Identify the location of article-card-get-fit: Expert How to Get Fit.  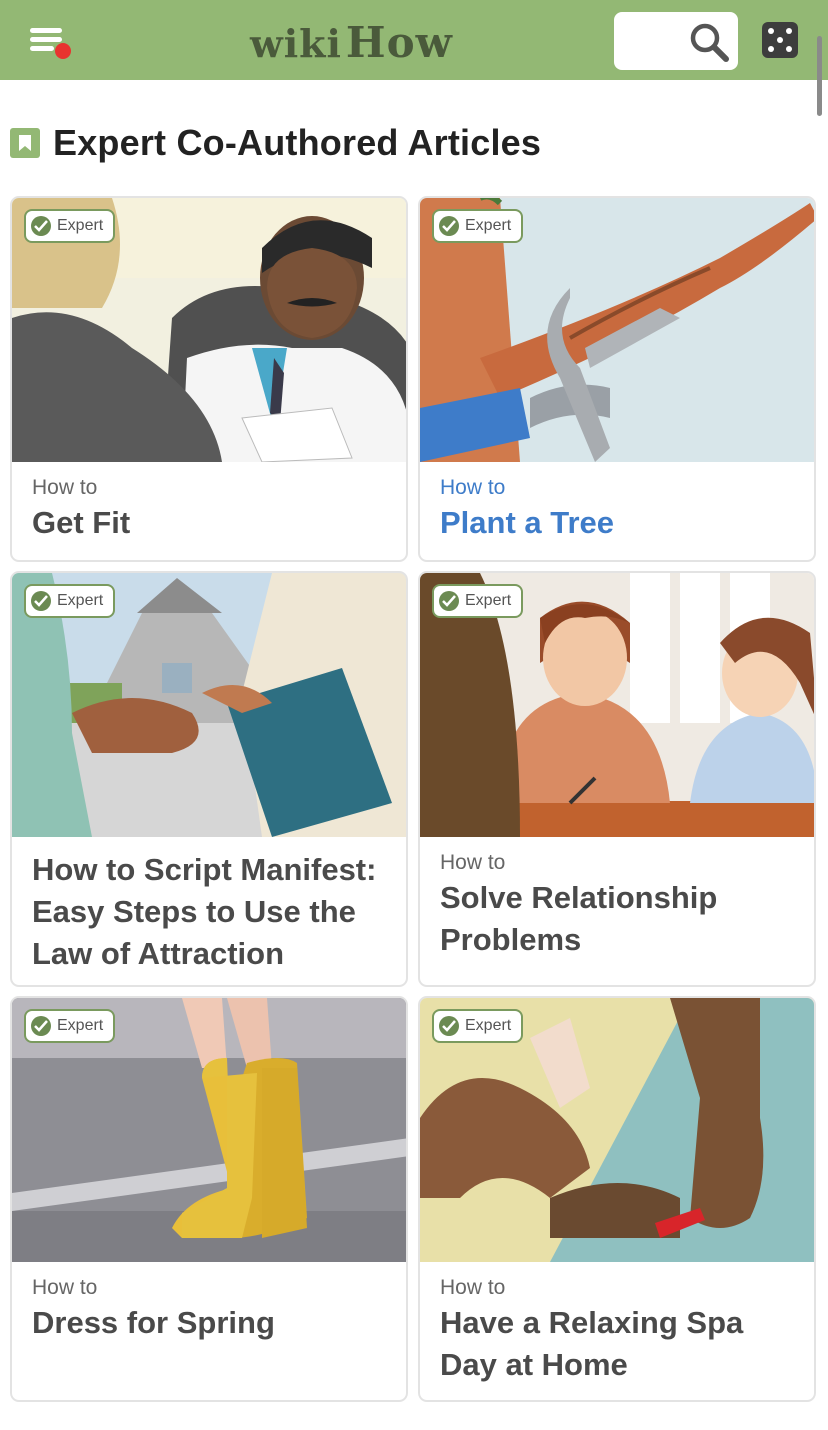
(209, 379).